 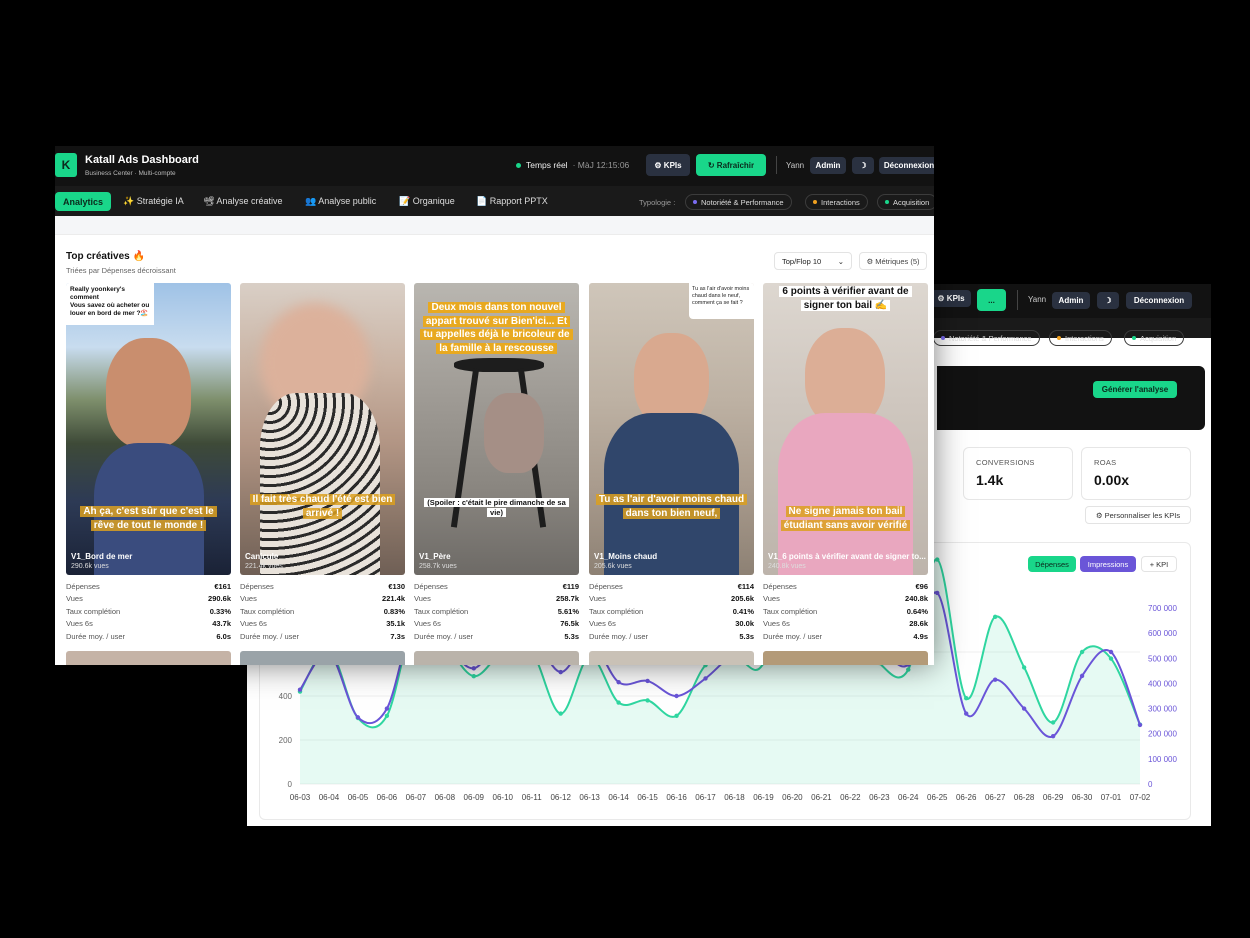 What do you see at coordinates (286, 740) in the screenshot?
I see `y-left-tick-label: 200` at bounding box center [286, 740].